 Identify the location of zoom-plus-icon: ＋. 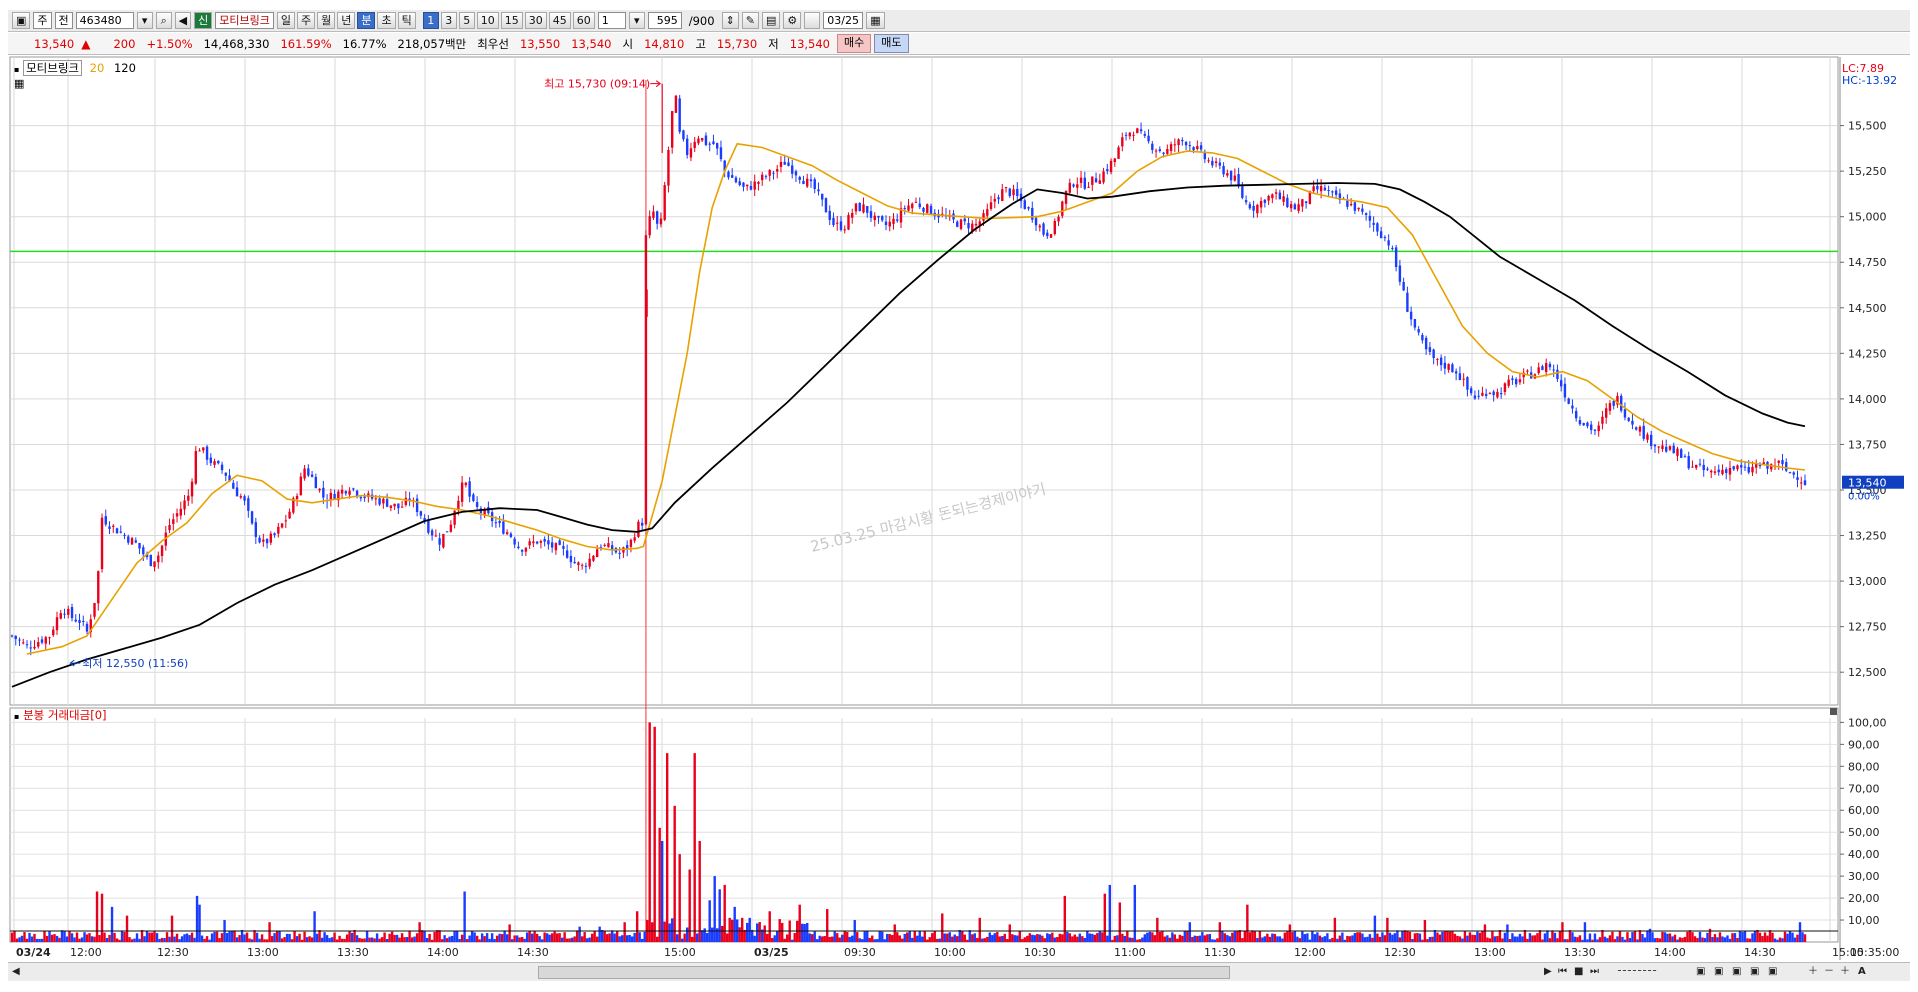
(1845, 971).